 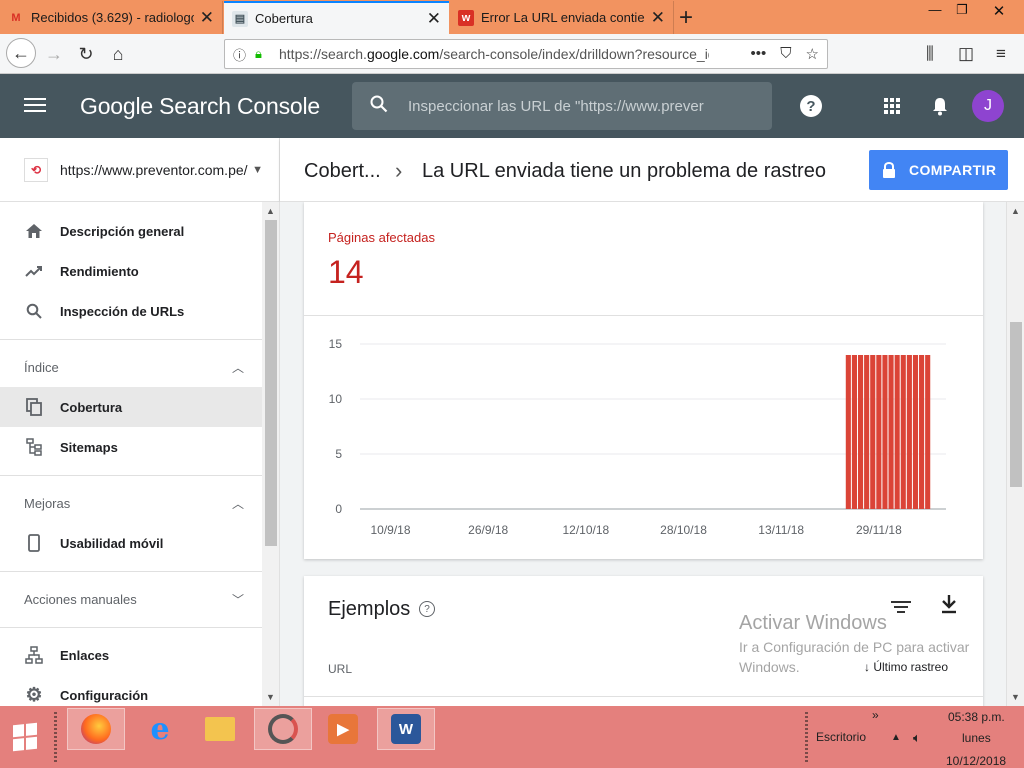 What do you see at coordinates (237, 503) in the screenshot?
I see `chevron-up-icon: ︿` at bounding box center [237, 503].